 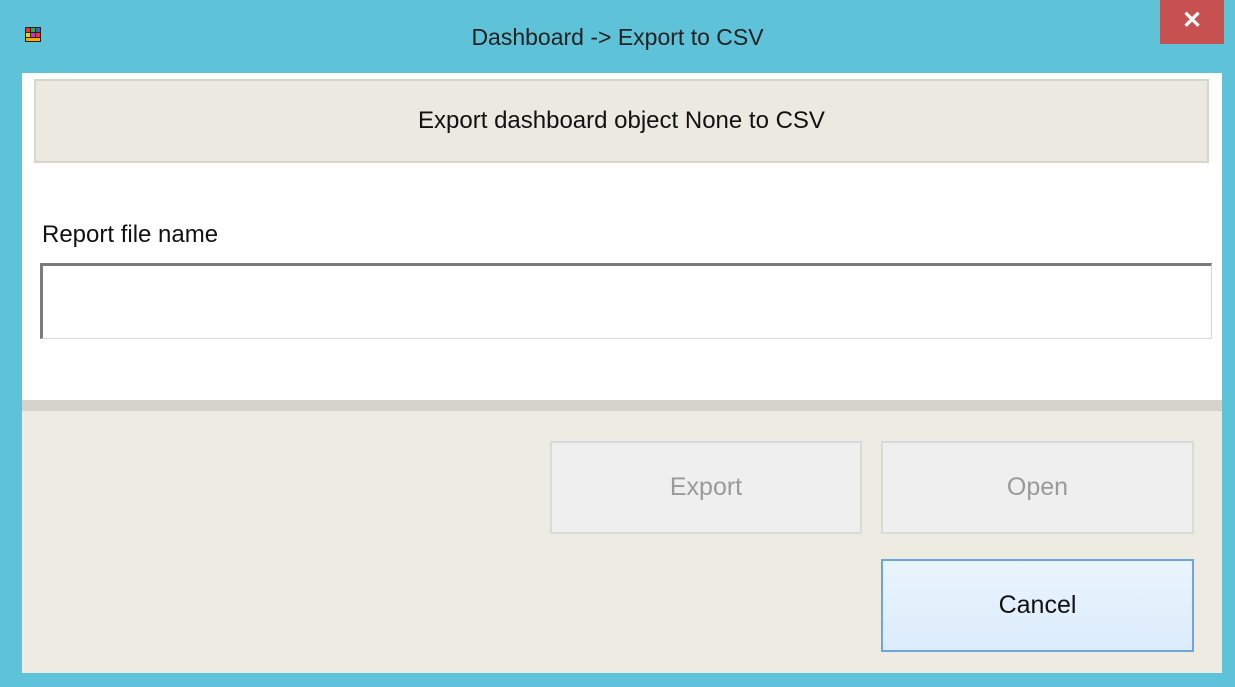 What do you see at coordinates (626, 301) in the screenshot?
I see `report-file-name-input` at bounding box center [626, 301].